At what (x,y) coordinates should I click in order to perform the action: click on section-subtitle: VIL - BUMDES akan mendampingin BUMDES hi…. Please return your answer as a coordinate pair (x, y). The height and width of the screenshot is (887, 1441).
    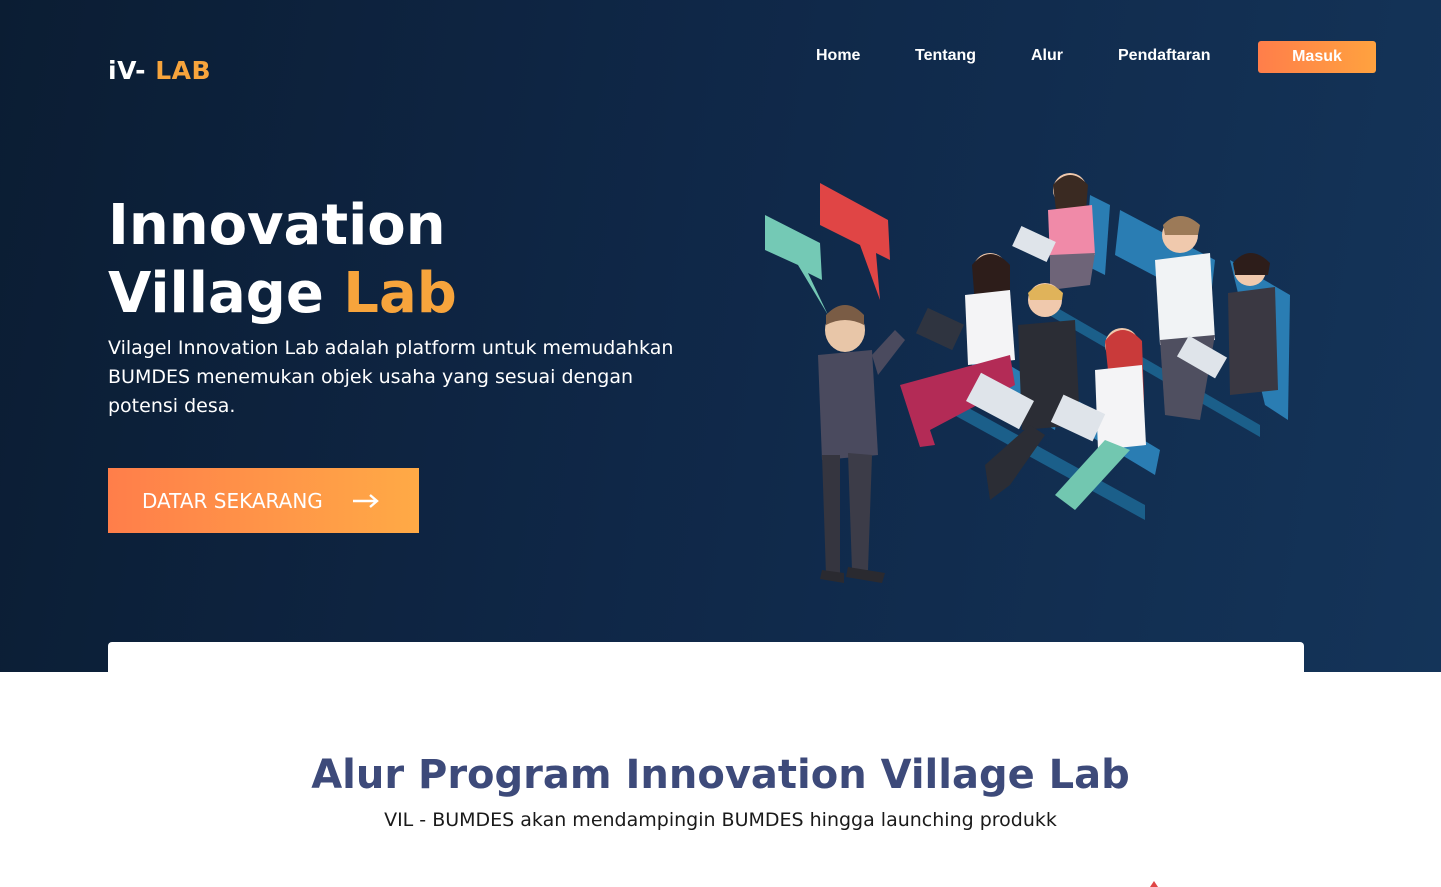
    Looking at the image, I should click on (720, 820).